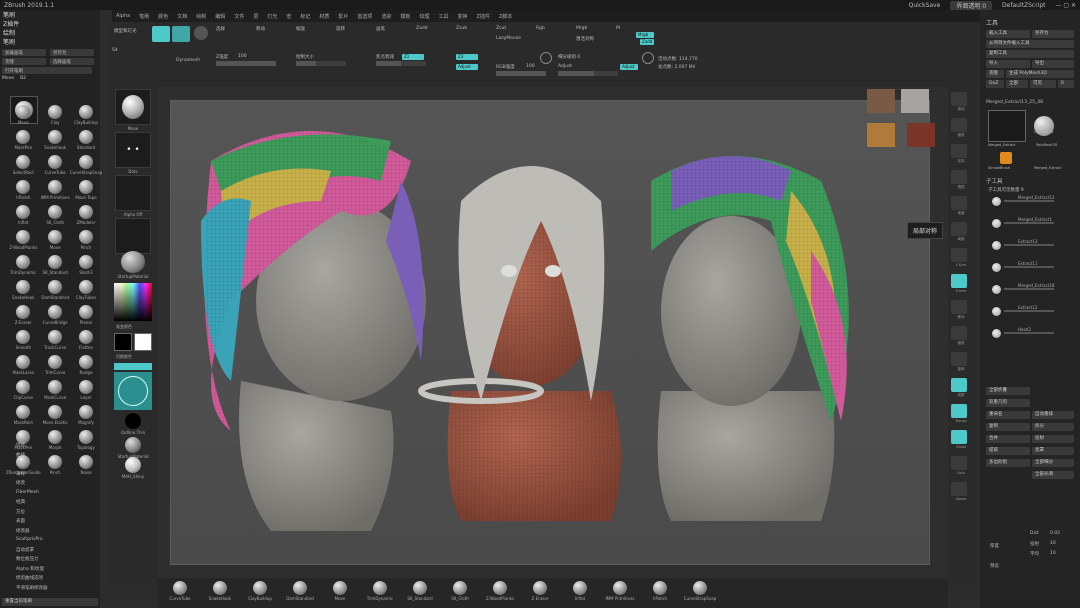  I want to click on lightbox-icon, so click(546, 58).